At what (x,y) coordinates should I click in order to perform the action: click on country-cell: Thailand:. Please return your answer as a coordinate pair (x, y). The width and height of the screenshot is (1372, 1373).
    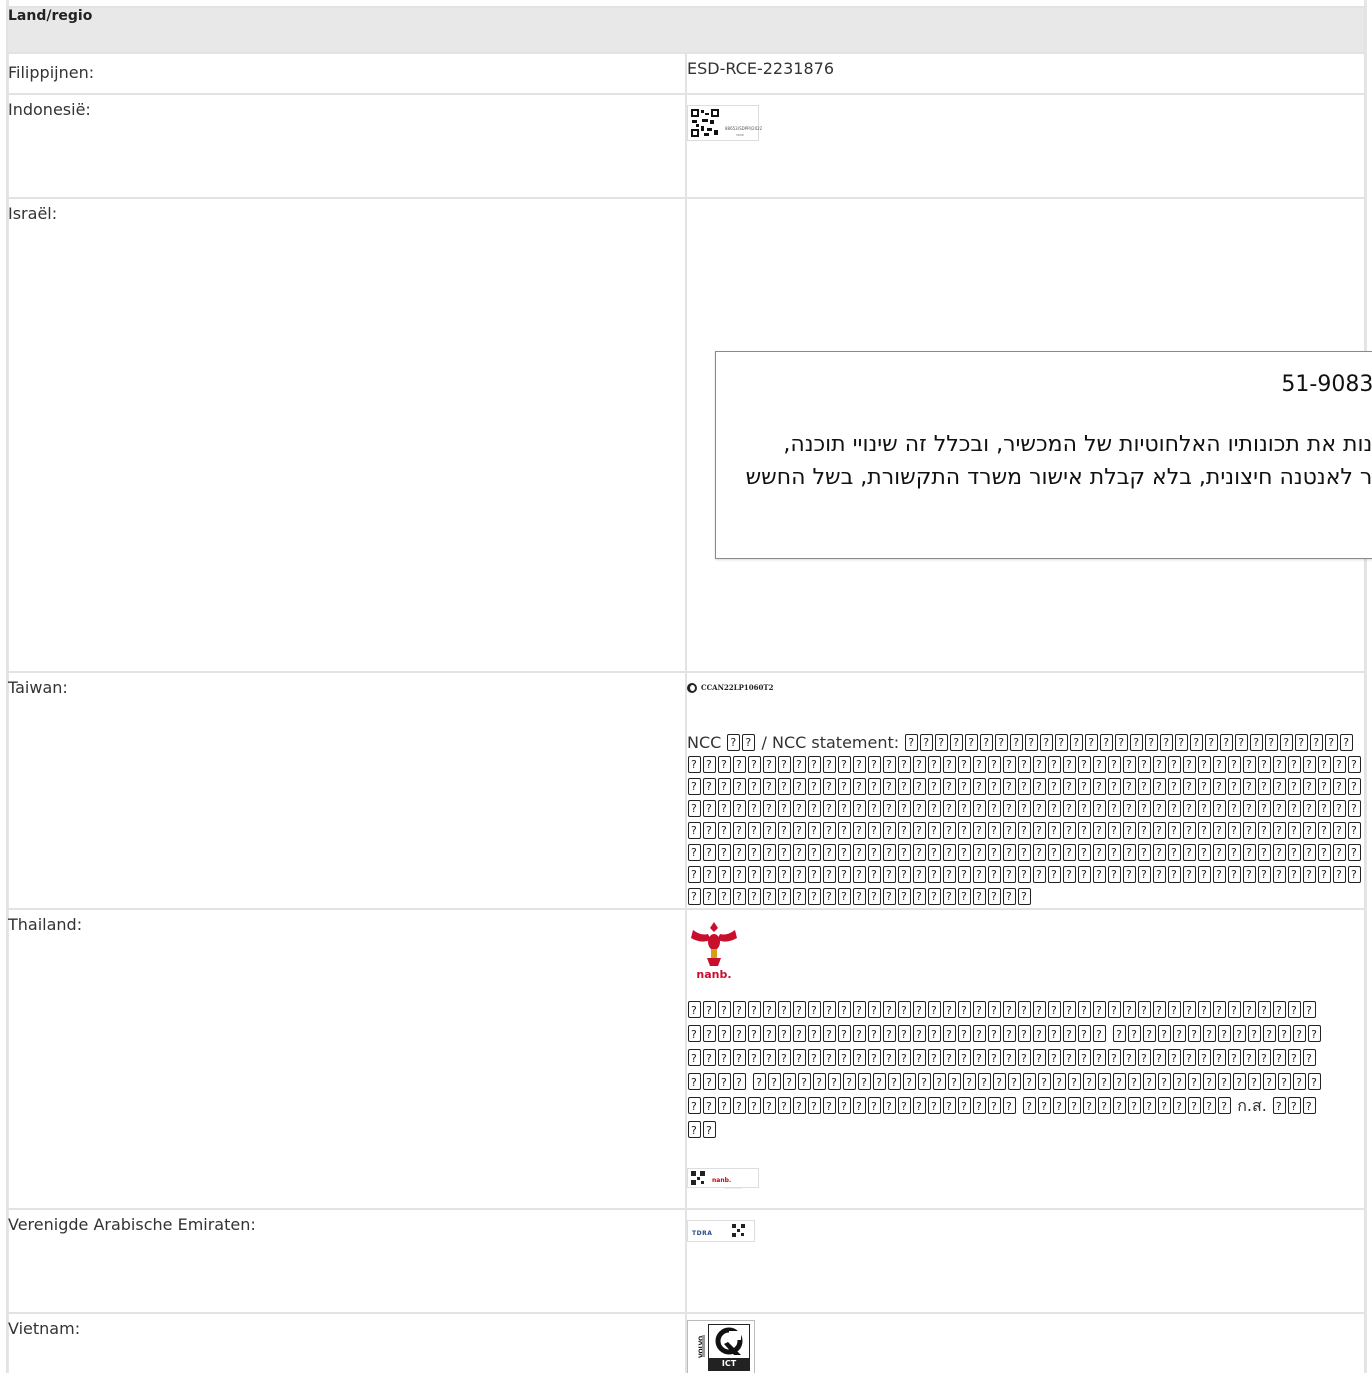
    Looking at the image, I should click on (346, 1059).